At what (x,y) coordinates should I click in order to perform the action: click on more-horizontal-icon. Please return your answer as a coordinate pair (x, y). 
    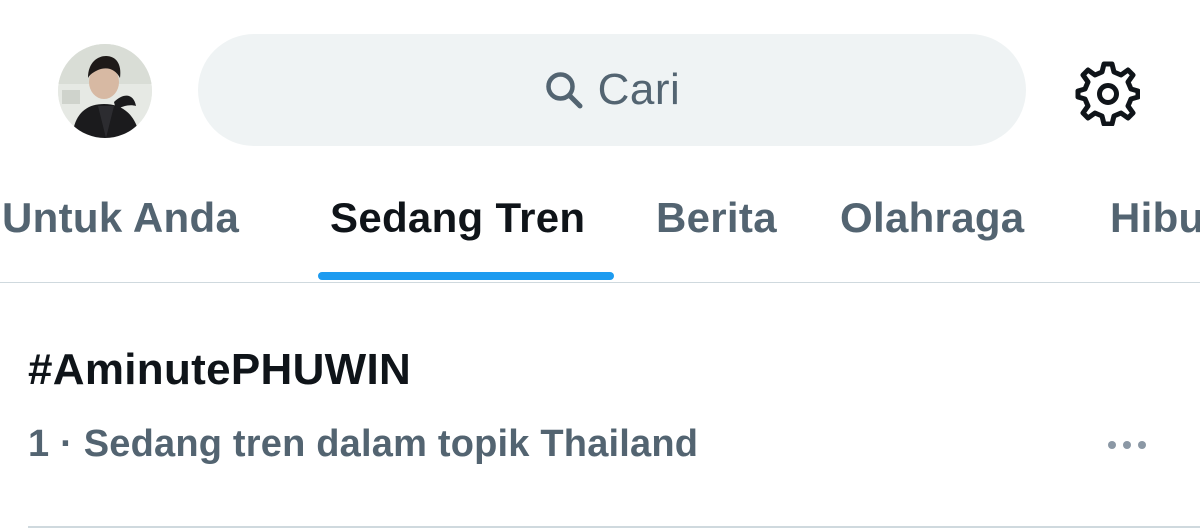
    Looking at the image, I should click on (1127, 445).